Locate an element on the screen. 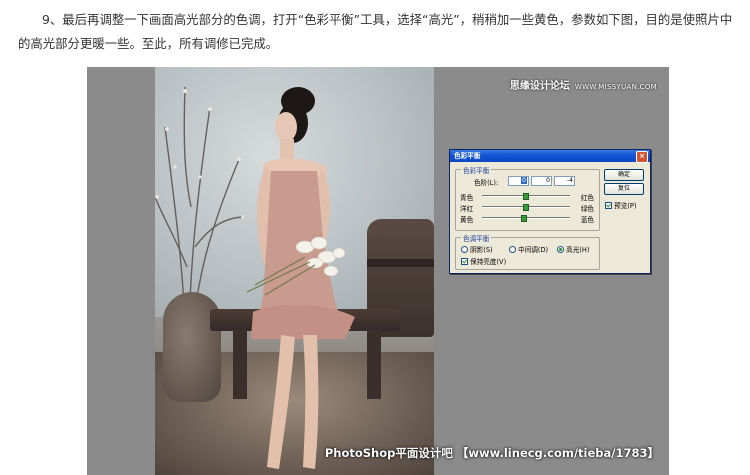 This screenshot has width=750, height=475. tone-midtones-radio: 中间调(D) is located at coordinates (528, 249).